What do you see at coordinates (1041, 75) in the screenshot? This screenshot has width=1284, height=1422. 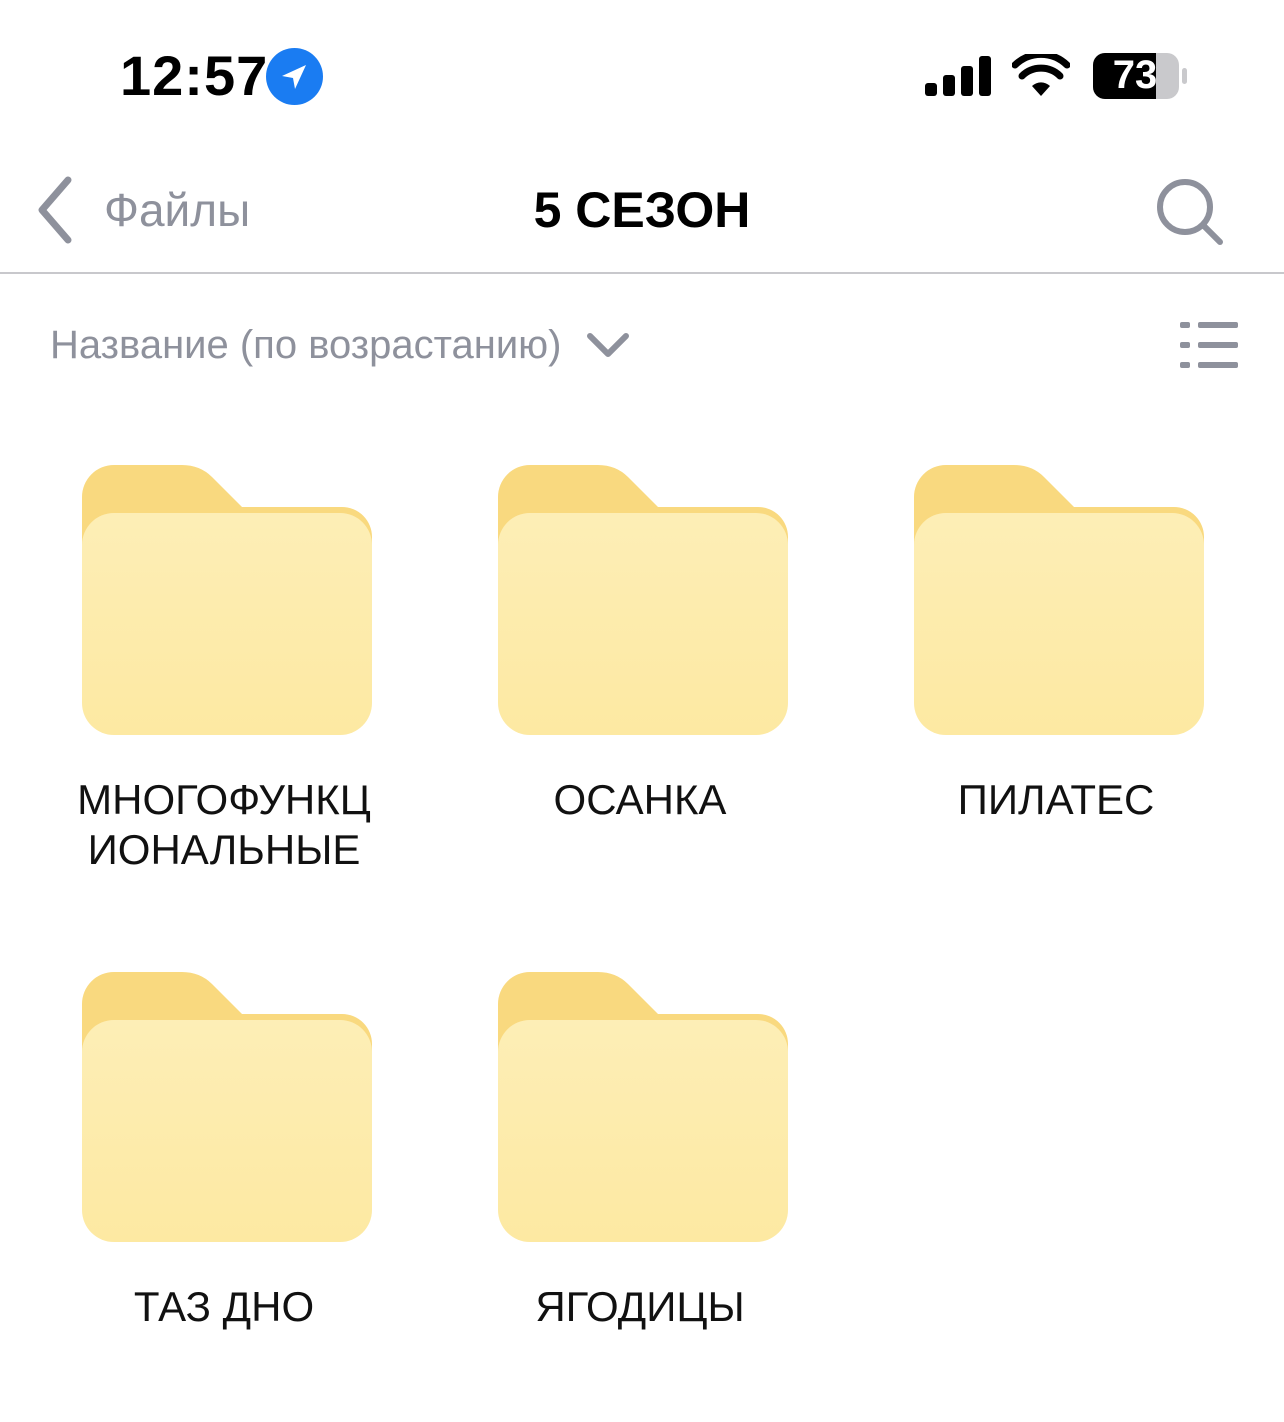 I see `wifi-icon` at bounding box center [1041, 75].